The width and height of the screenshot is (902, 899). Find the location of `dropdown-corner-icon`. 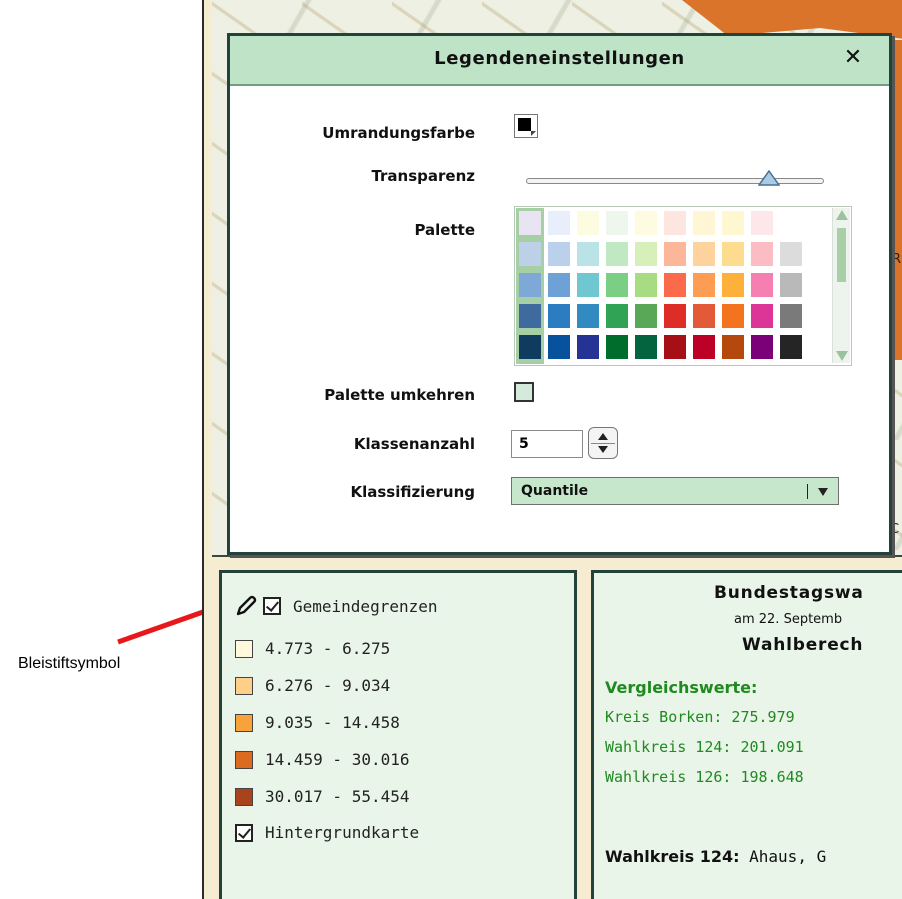

dropdown-corner-icon is located at coordinates (533, 133).